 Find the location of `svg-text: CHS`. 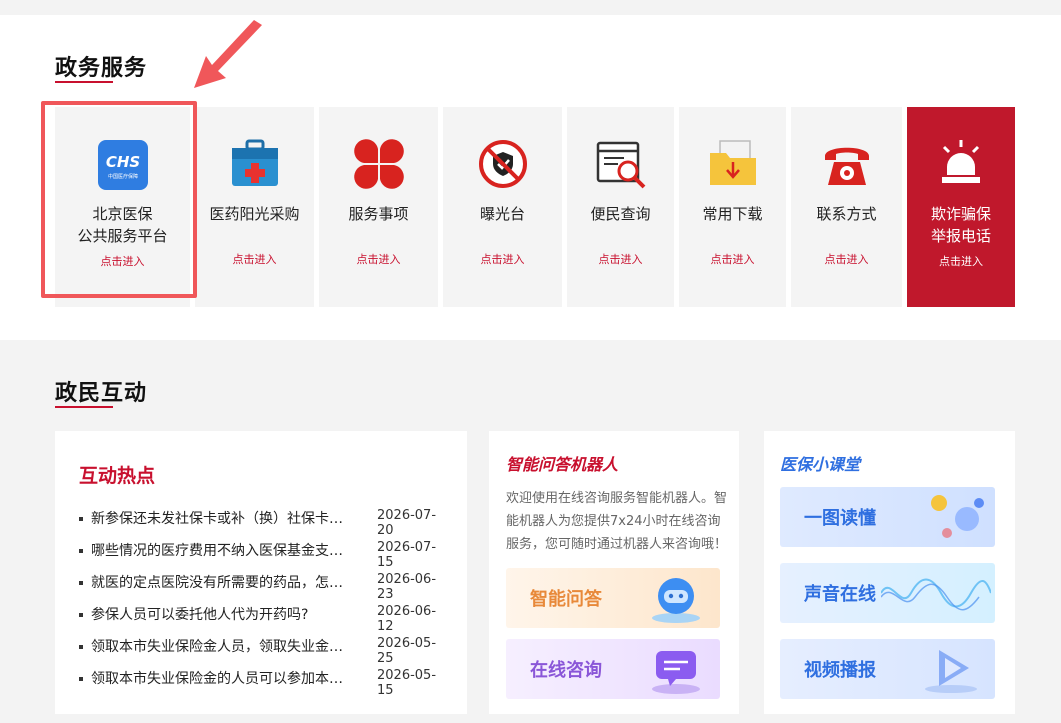

svg-text: CHS is located at coordinates (122, 162).